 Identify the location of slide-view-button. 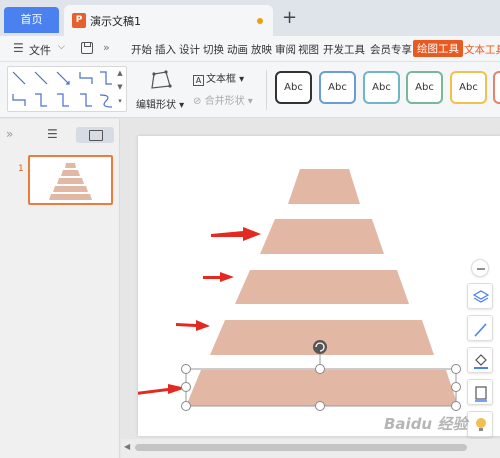
(95, 135).